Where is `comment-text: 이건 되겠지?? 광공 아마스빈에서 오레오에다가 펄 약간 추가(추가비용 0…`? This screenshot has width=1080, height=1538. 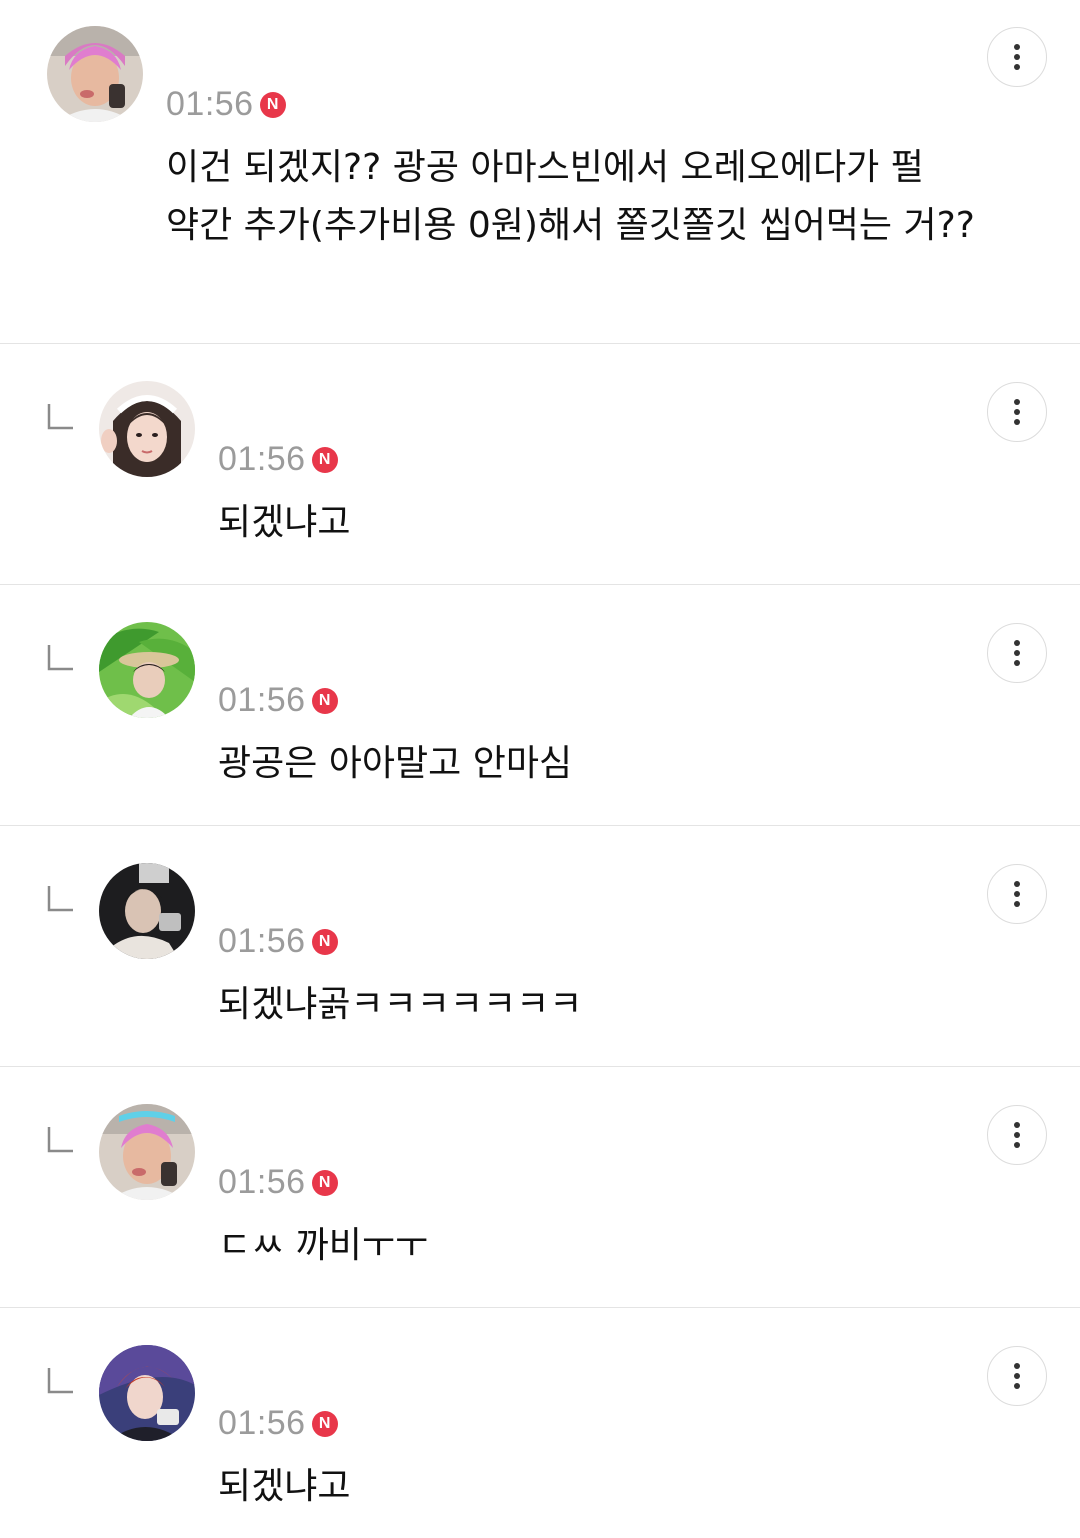
comment-text: 이건 되겠지?? 광공 아마스빈에서 오레오에다가 펄 약간 추가(추가비용 0… is located at coordinates (570, 196).